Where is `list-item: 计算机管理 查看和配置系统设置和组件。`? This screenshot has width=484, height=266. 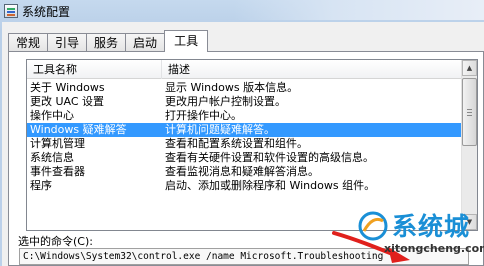 list-item: 计算机管理 查看和配置系统设置和组件。 is located at coordinates (245, 144).